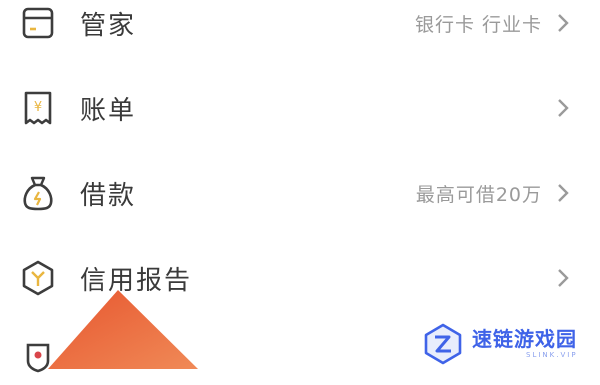  What do you see at coordinates (443, 343) in the screenshot?
I see `watermark-logo-icon` at bounding box center [443, 343].